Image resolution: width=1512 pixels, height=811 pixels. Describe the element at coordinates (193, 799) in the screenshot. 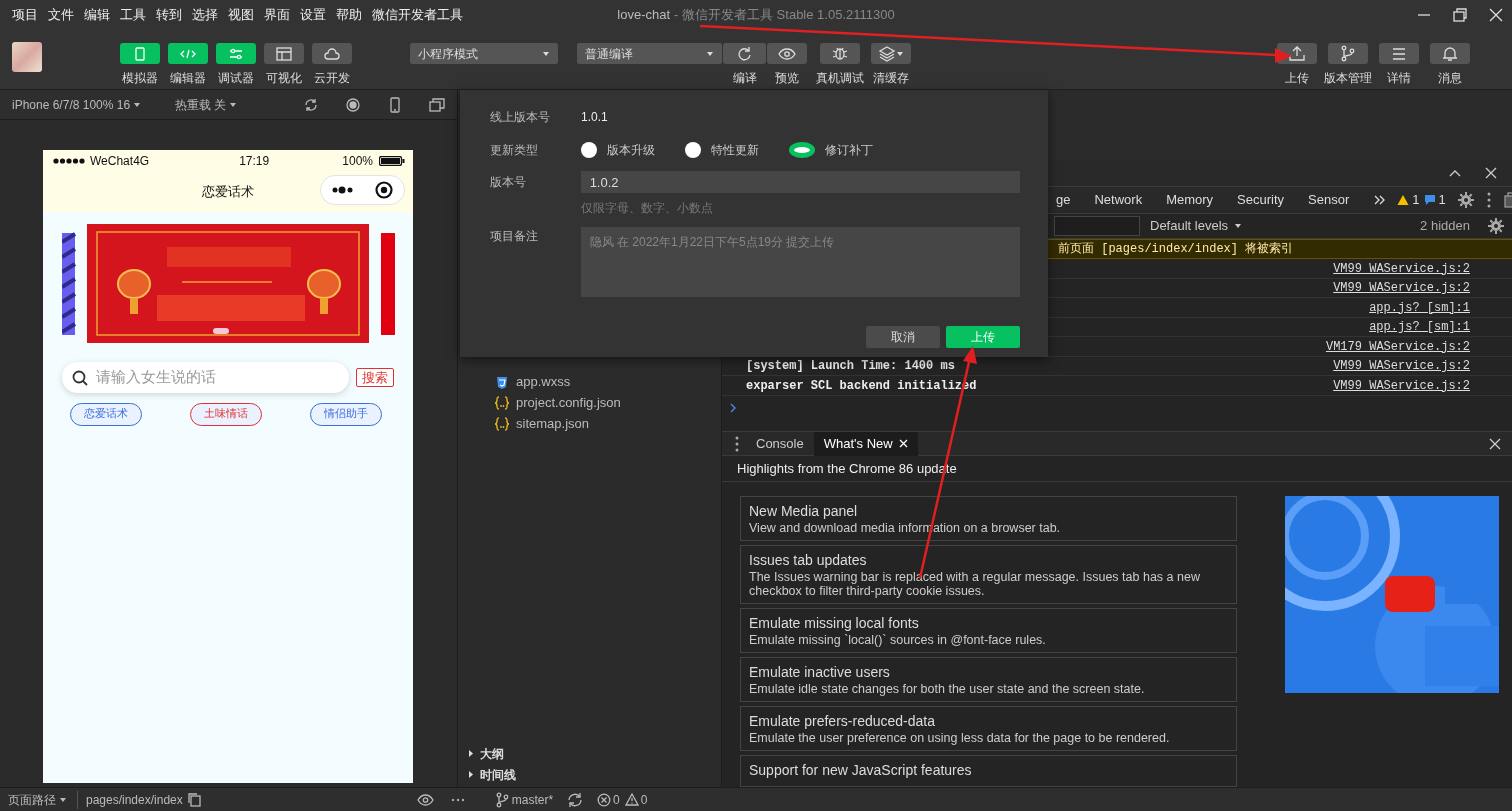

I see `copy-icon` at that location.